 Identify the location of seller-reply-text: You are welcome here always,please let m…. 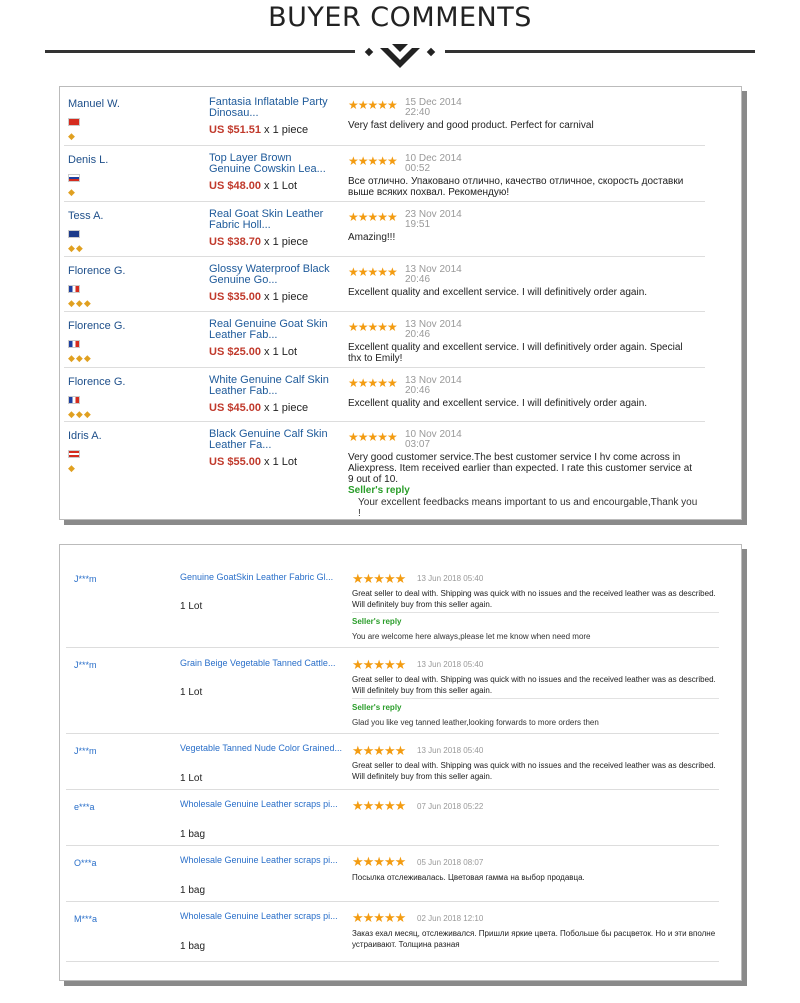
(471, 636).